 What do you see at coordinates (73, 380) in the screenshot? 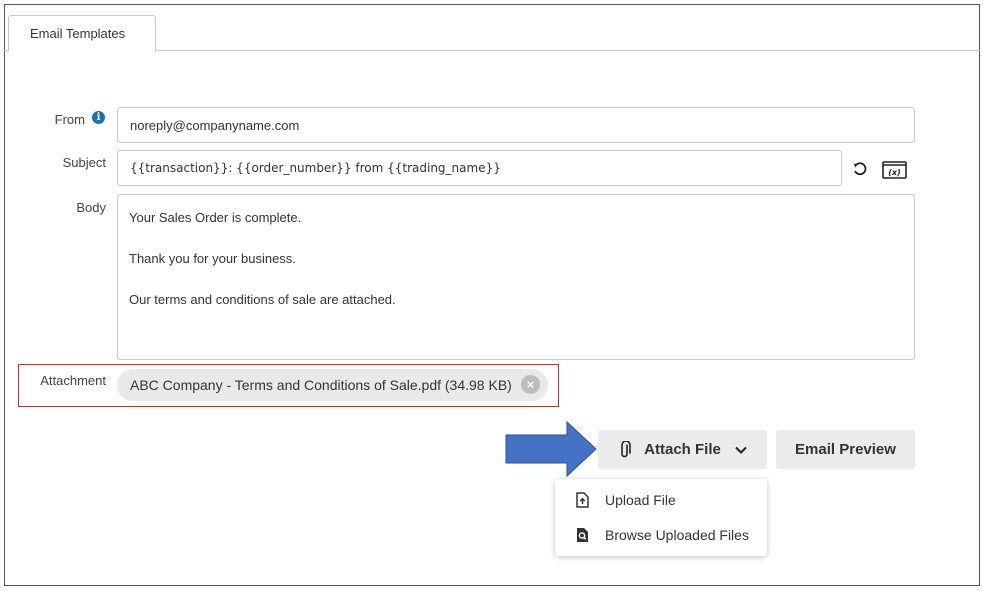
I see `attachment-label: Attachment` at bounding box center [73, 380].